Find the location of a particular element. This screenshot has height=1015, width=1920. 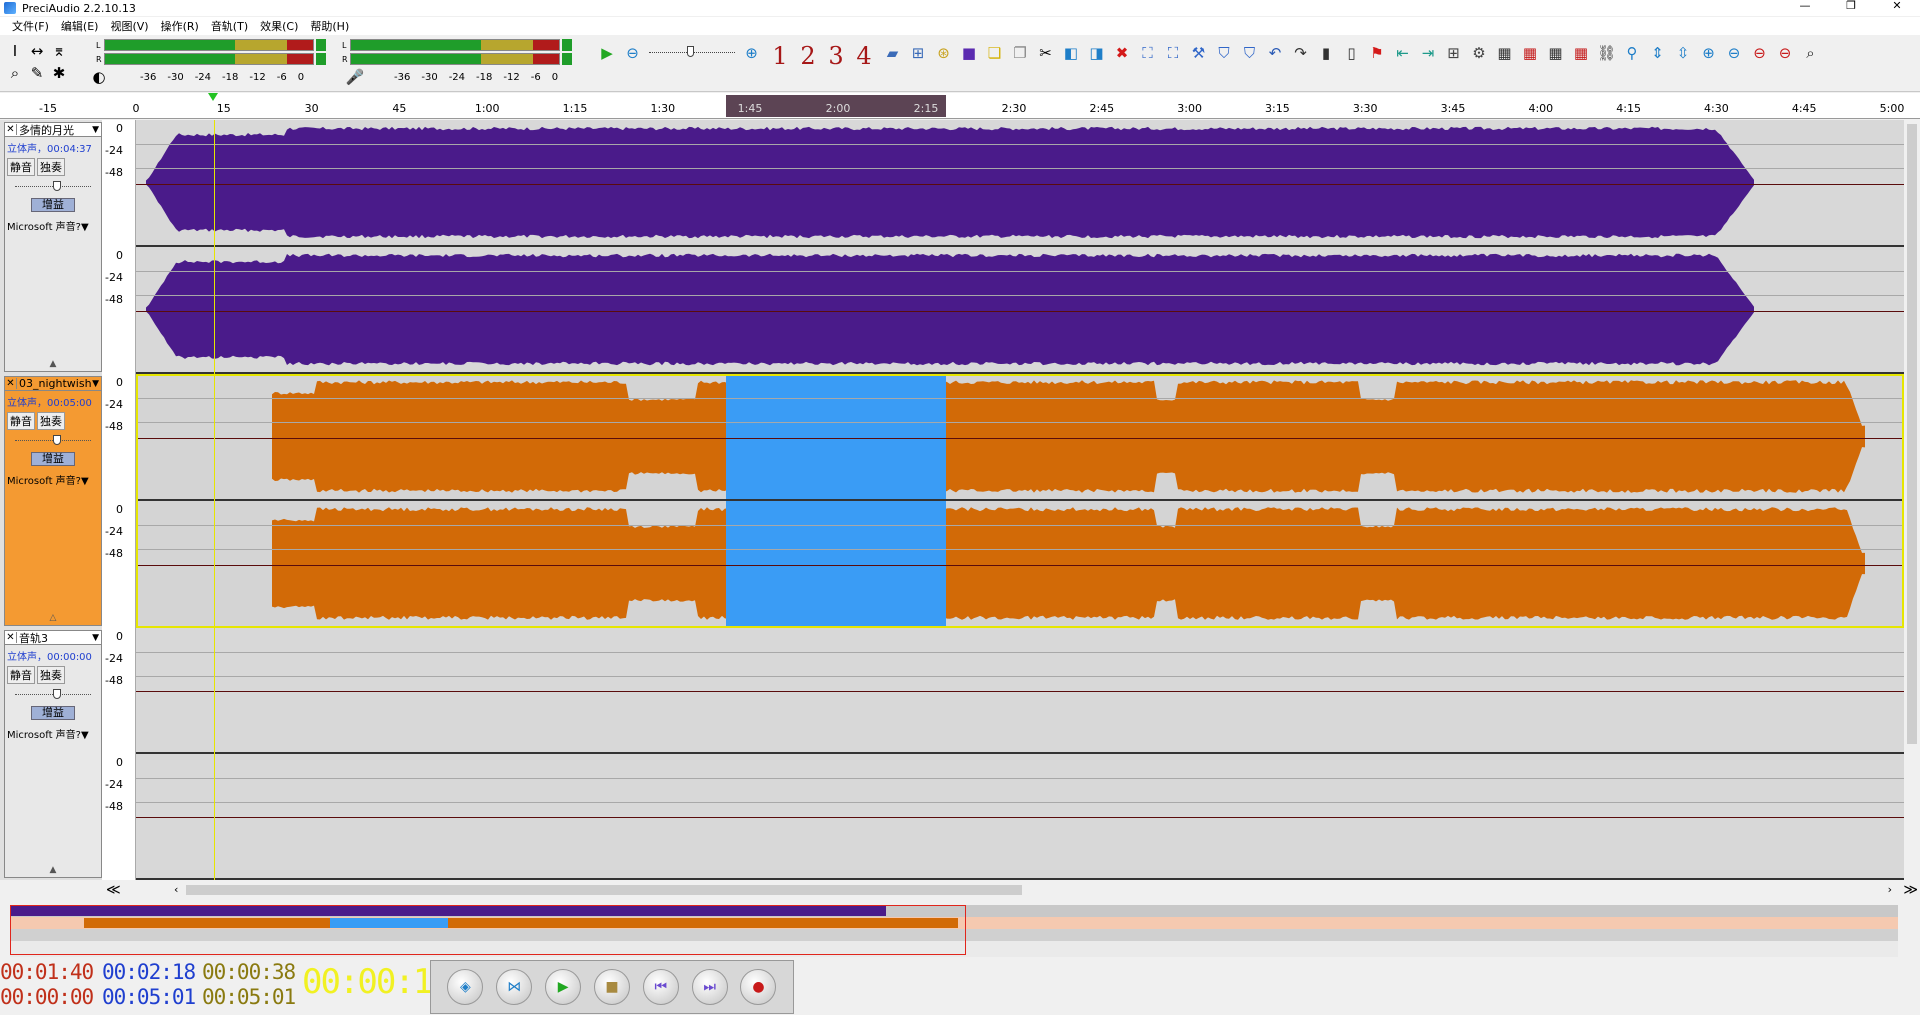

menu-operate: 操作(R) is located at coordinates (180, 26).